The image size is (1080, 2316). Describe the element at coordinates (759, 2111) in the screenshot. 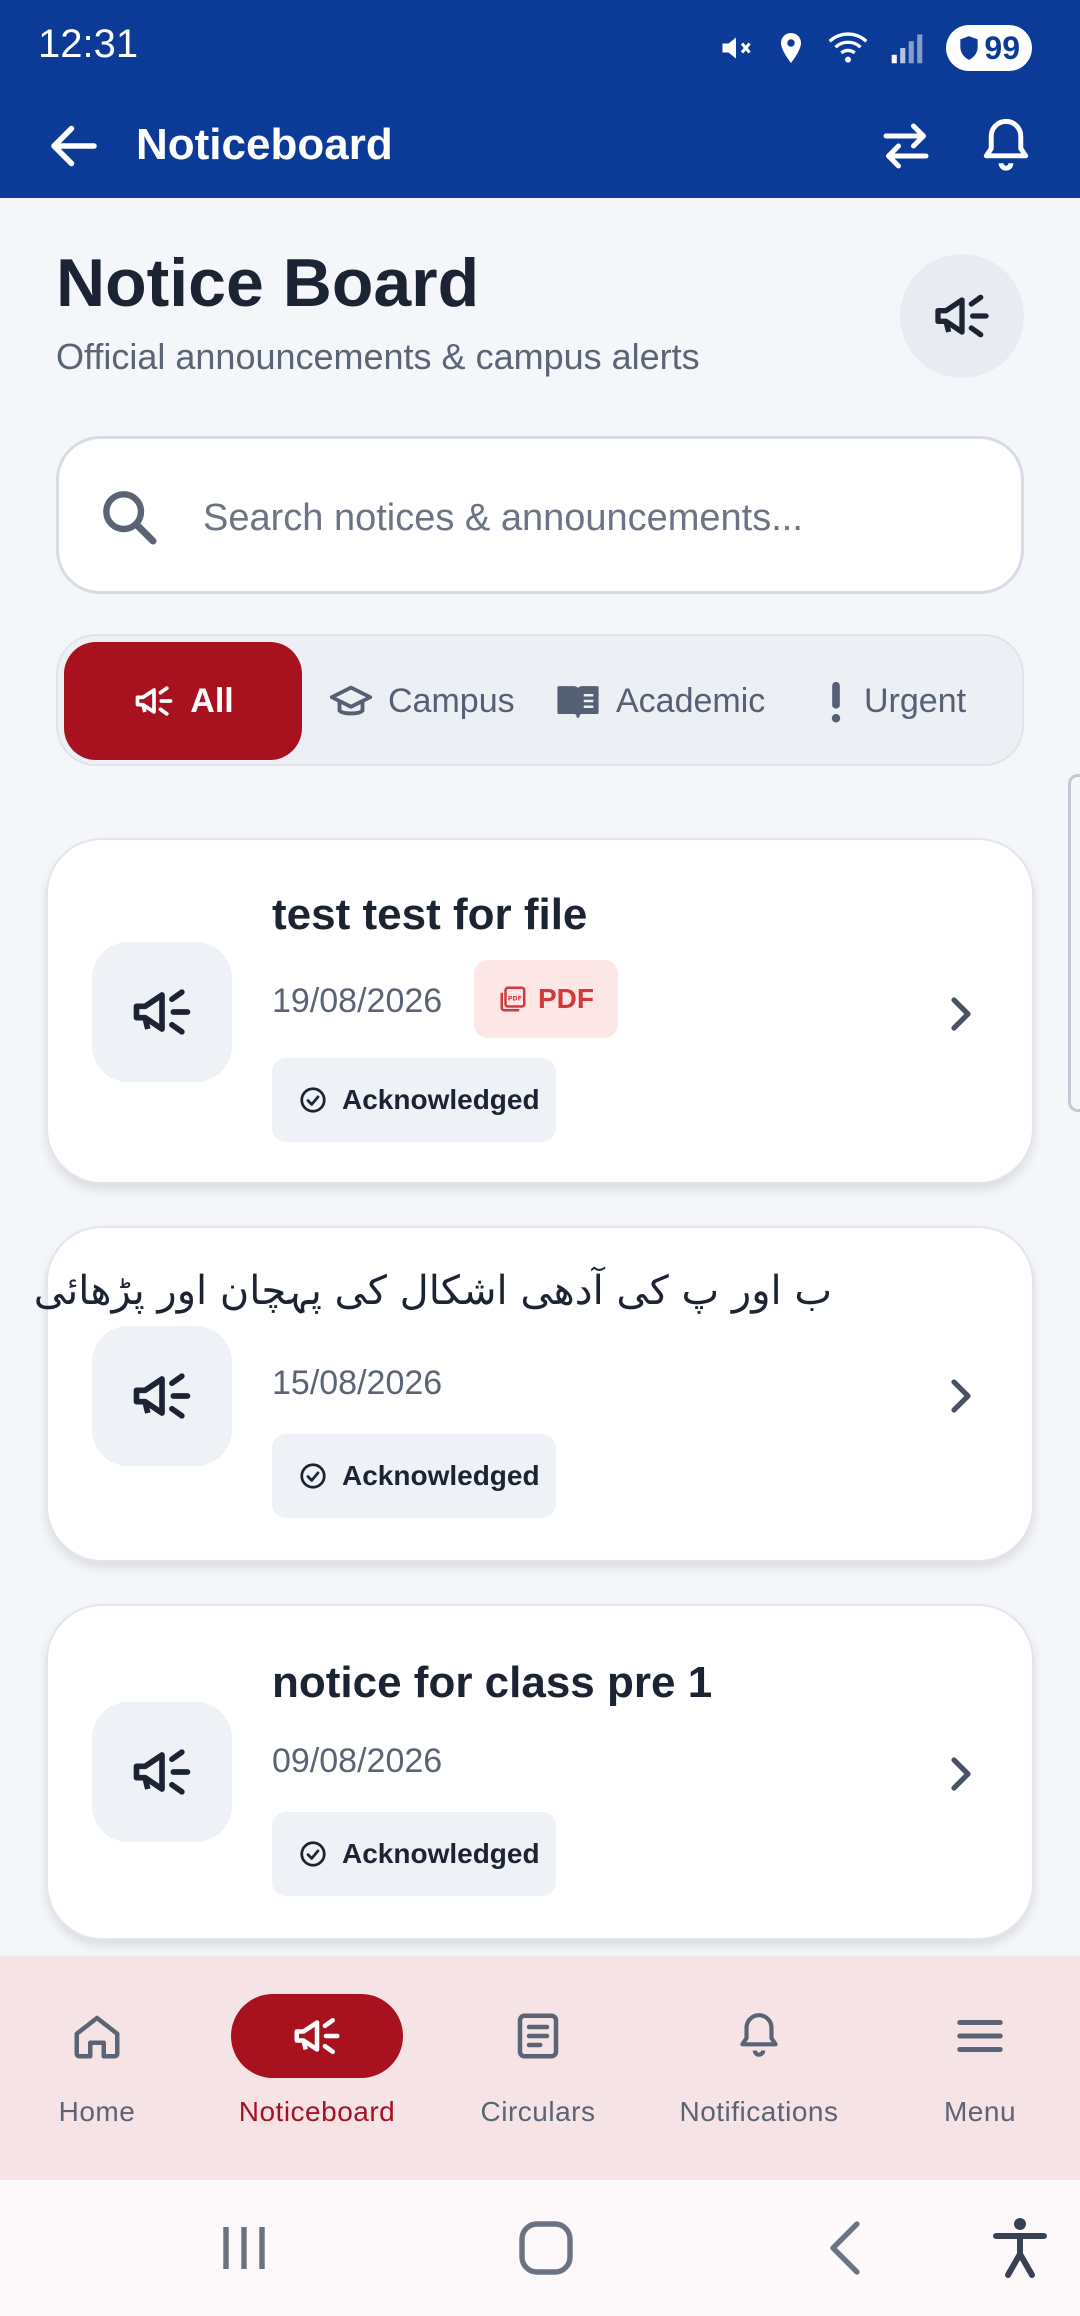

I see `nav-label: Notifications` at that location.